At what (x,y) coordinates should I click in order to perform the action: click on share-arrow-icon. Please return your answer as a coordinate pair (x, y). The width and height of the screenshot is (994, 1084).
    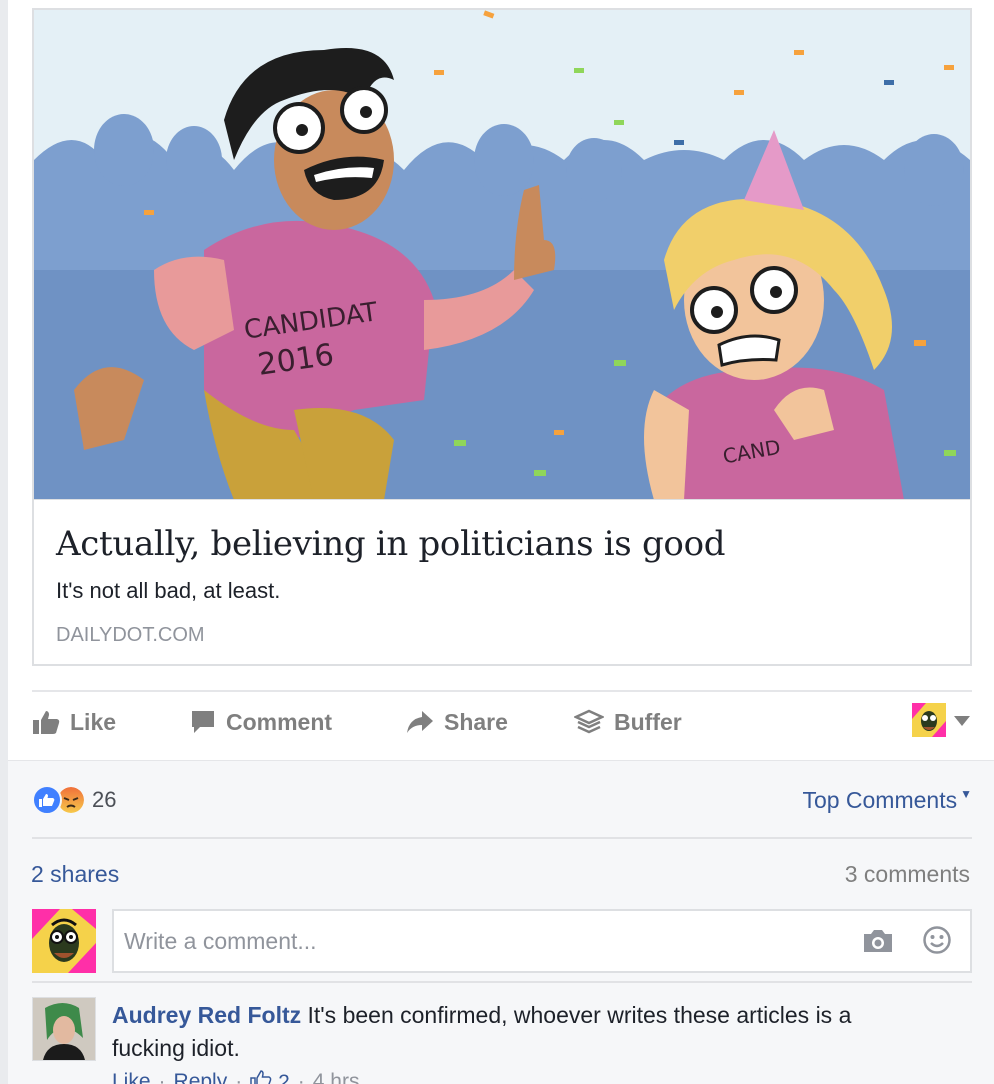
    Looking at the image, I should click on (420, 722).